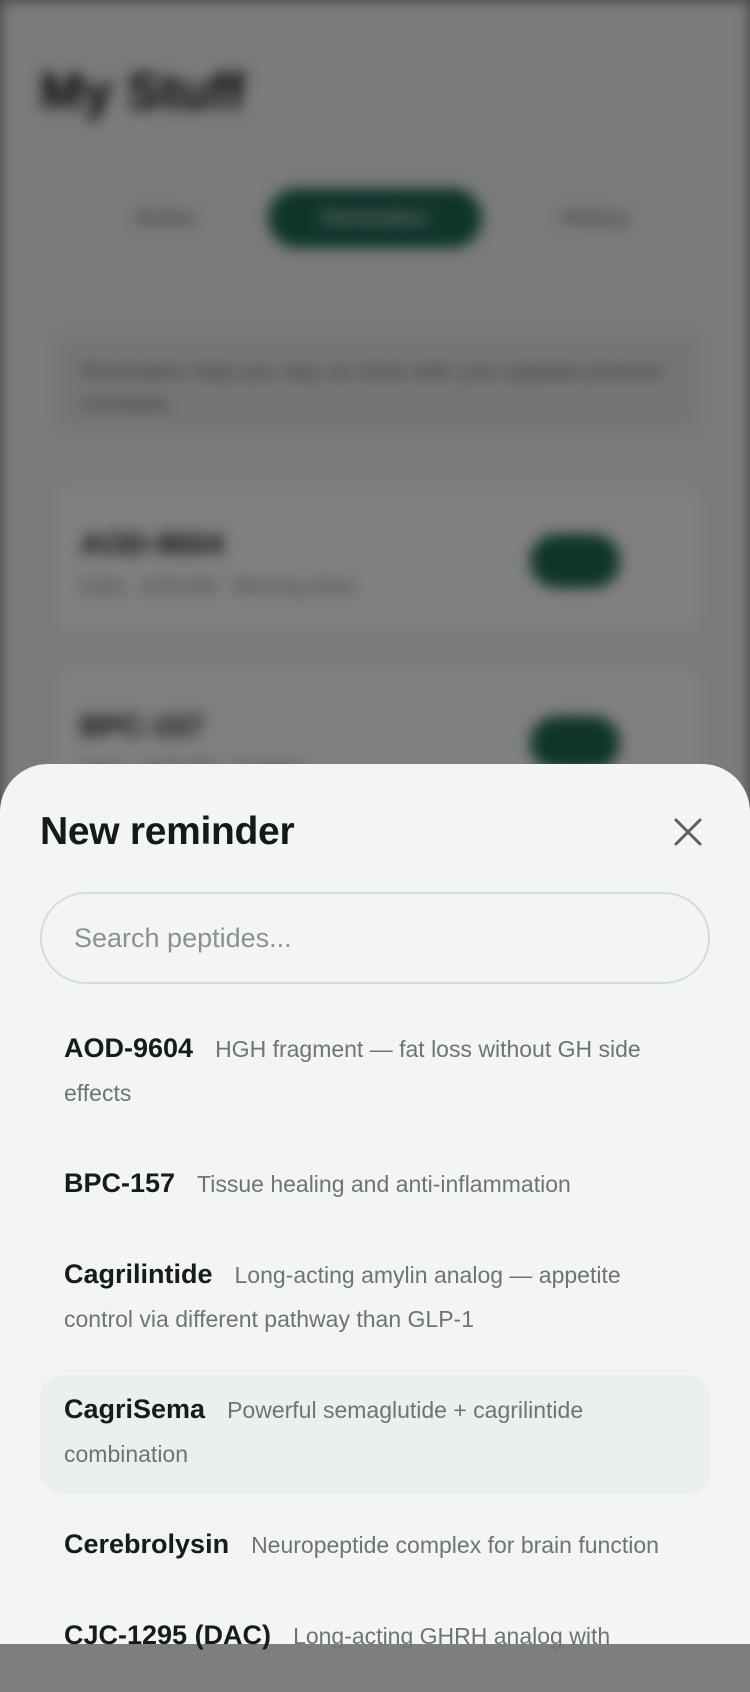 This screenshot has width=750, height=1692. What do you see at coordinates (452, 1636) in the screenshot?
I see `peptide-description: Long-acting GHRH analog with` at bounding box center [452, 1636].